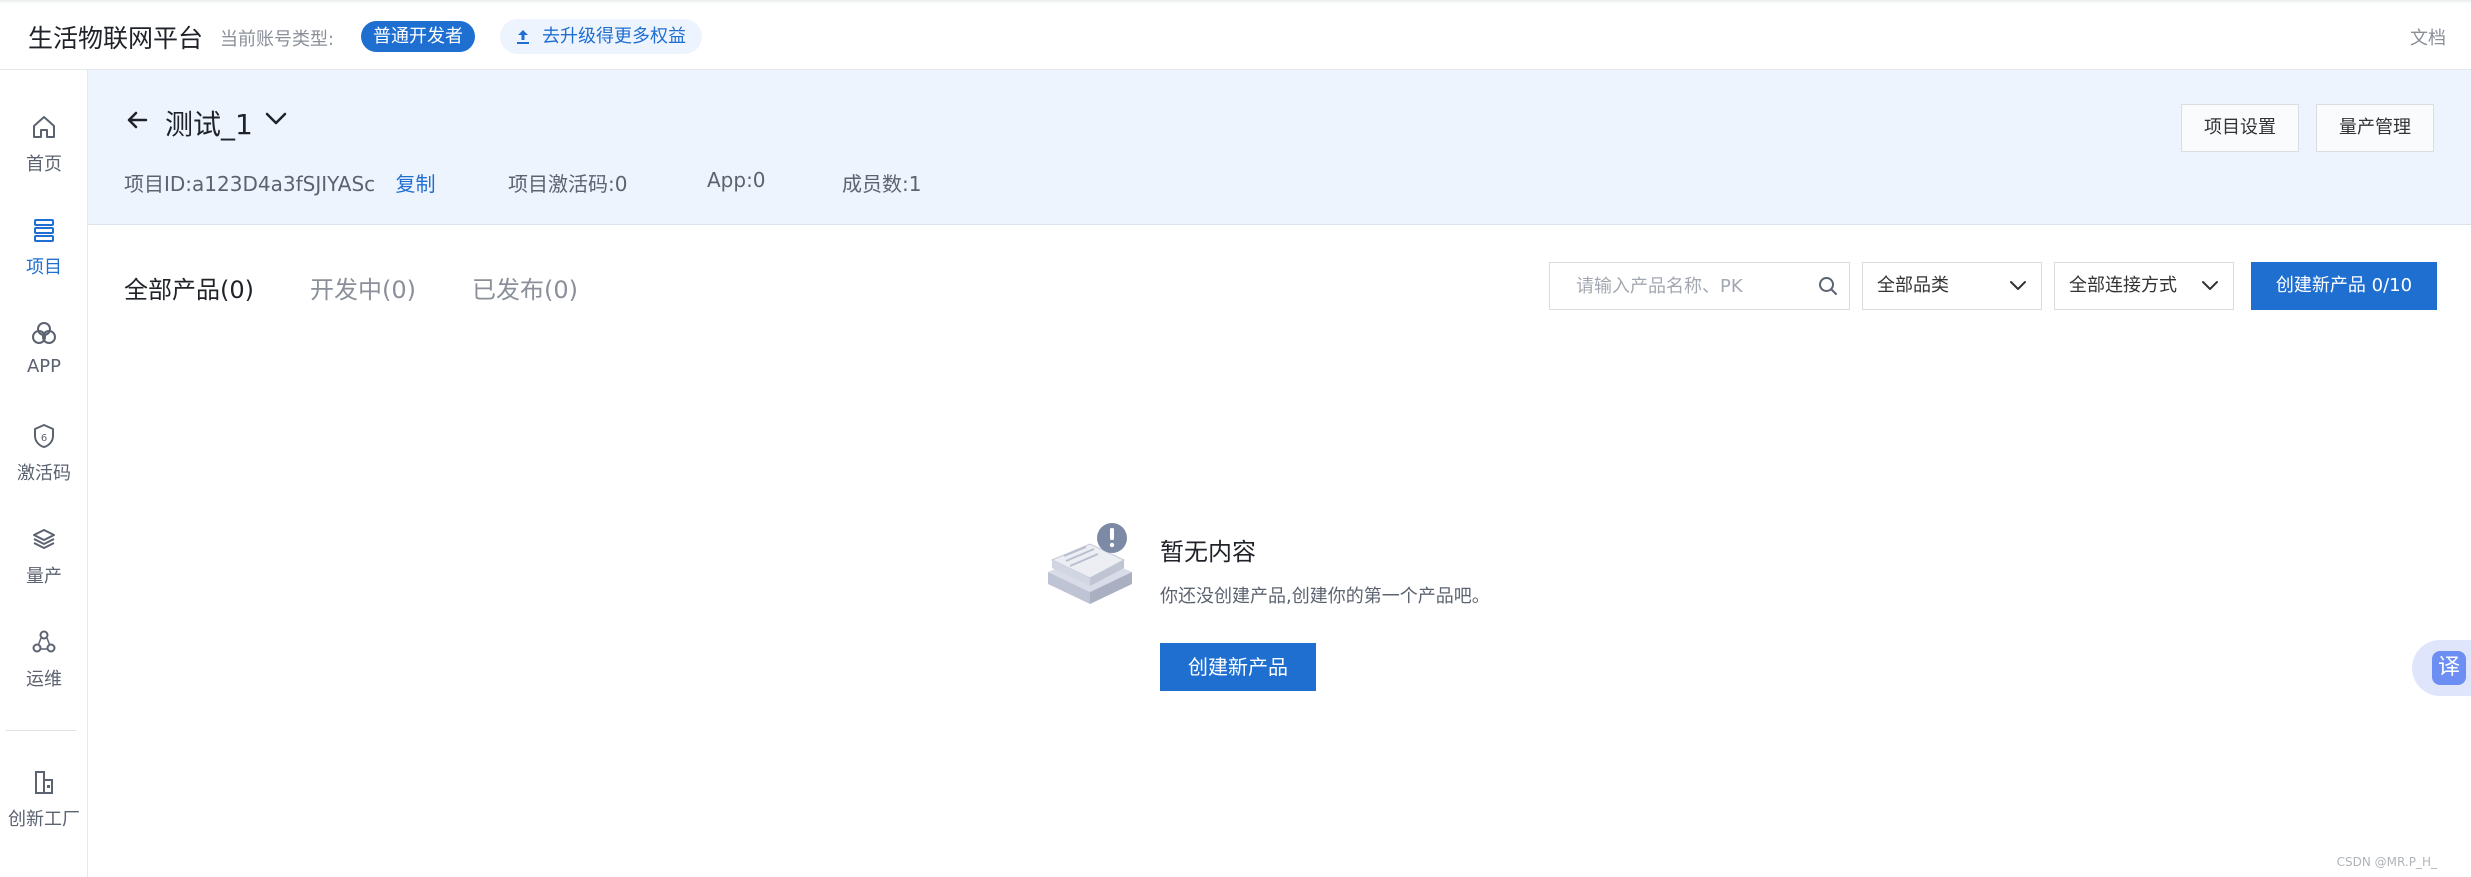 The image size is (2471, 877). What do you see at coordinates (115, 37) in the screenshot?
I see `platform-brand: 生活物联网平台` at bounding box center [115, 37].